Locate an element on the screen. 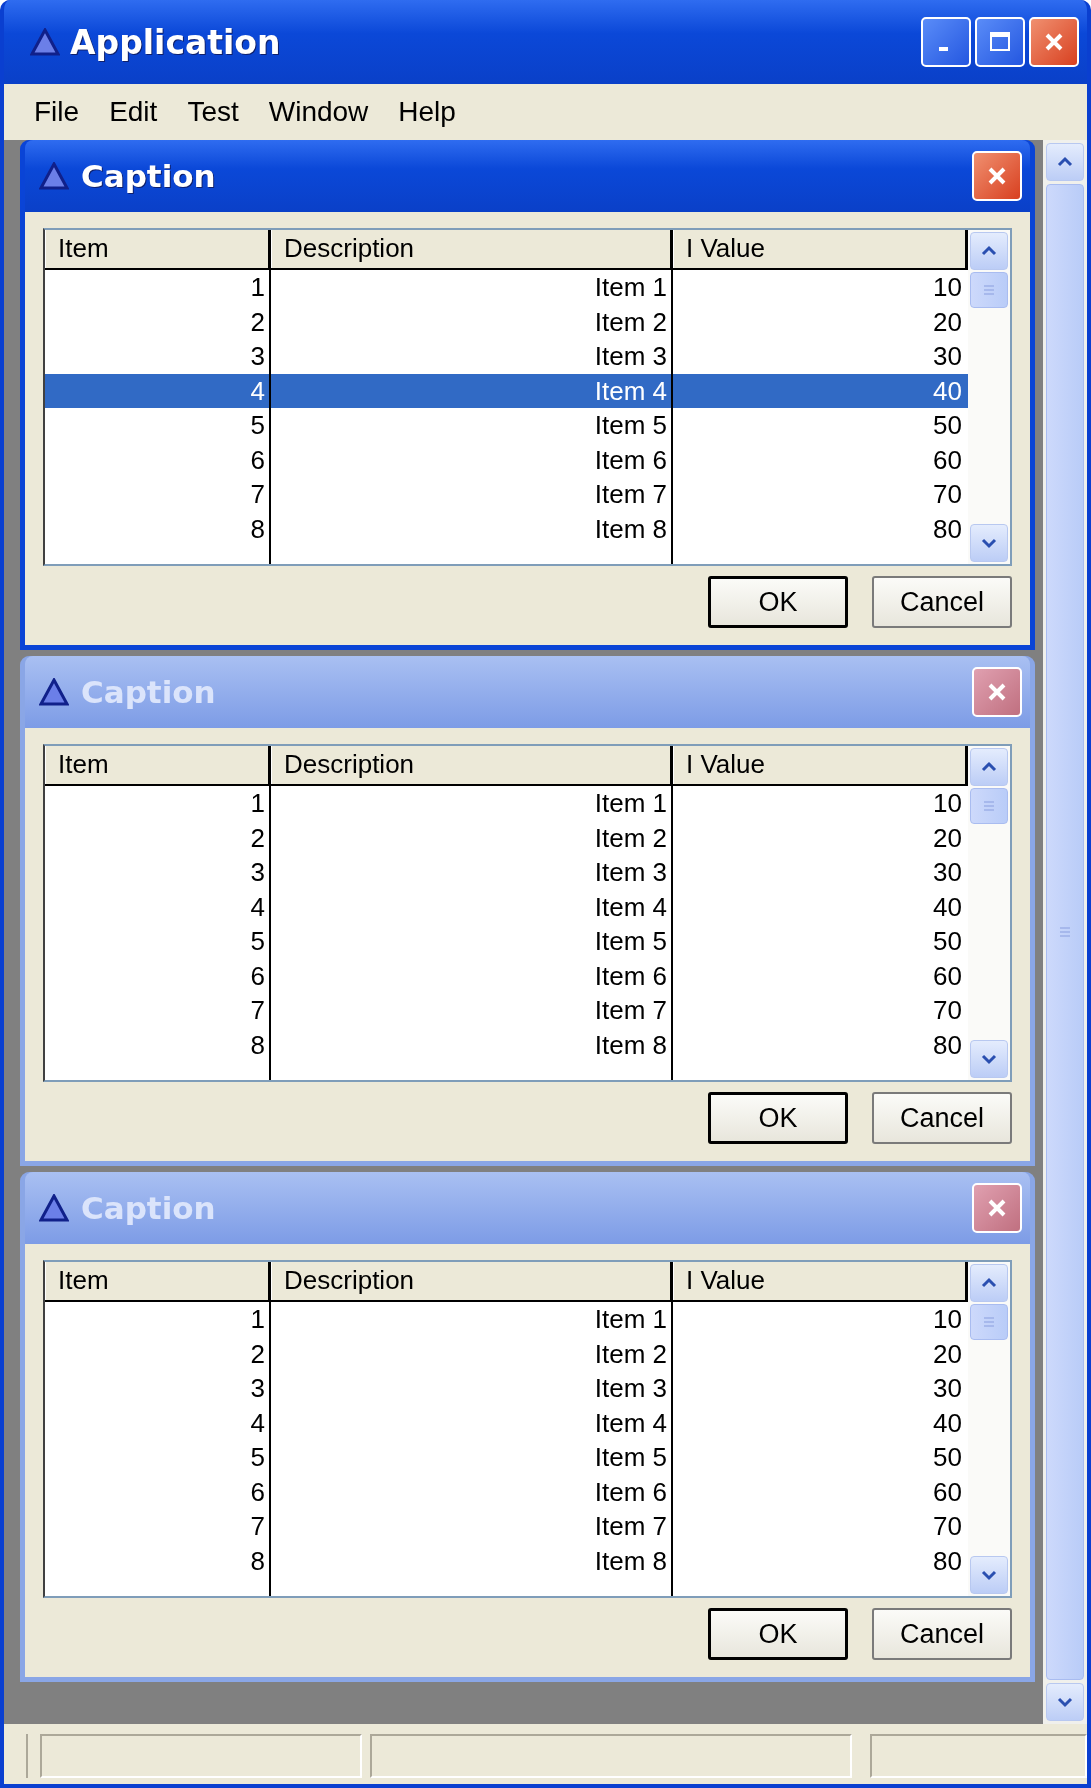 The image size is (1091, 1788). grip-icon is located at coordinates (989, 1322).